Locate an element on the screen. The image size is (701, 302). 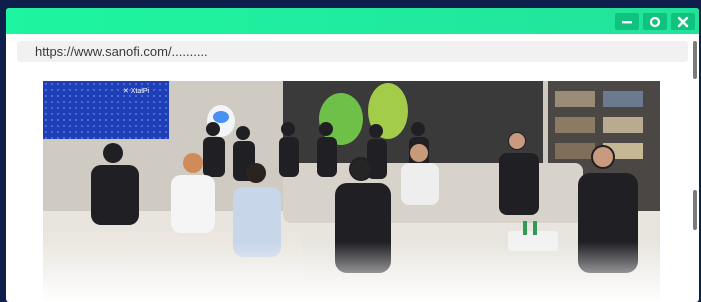
scrollbar-thumb is located at coordinates (695, 210).